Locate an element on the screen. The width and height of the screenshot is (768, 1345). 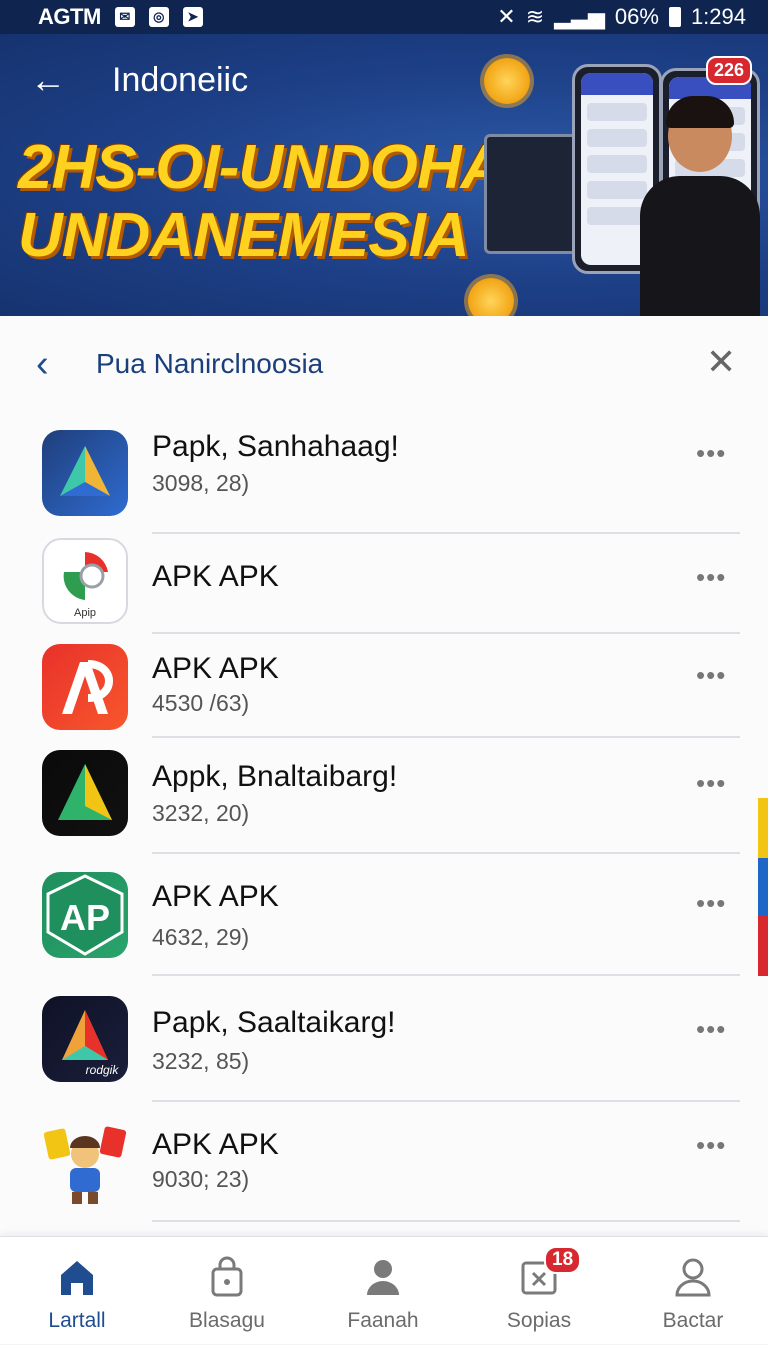
presenter-illustration is located at coordinates (700, 206).